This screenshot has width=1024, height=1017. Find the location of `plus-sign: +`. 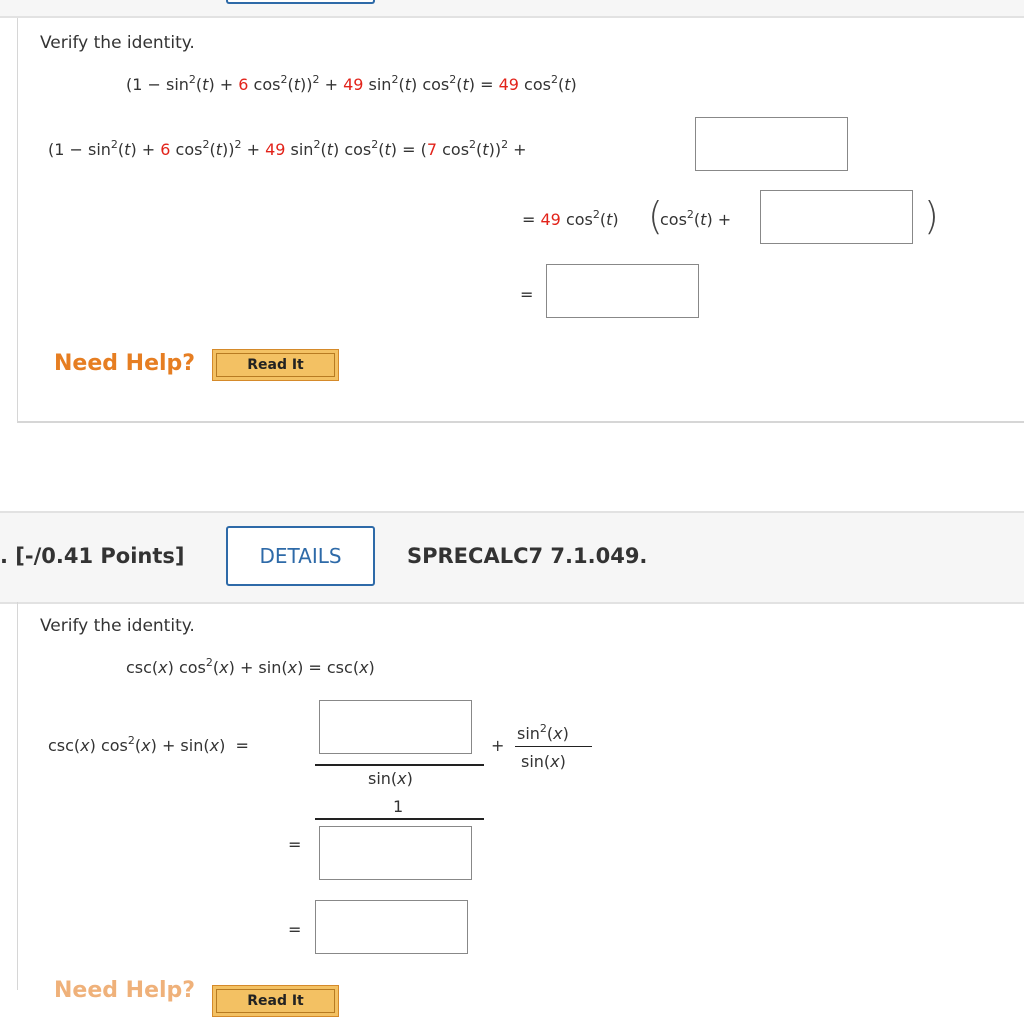

plus-sign: + is located at coordinates (497, 746).